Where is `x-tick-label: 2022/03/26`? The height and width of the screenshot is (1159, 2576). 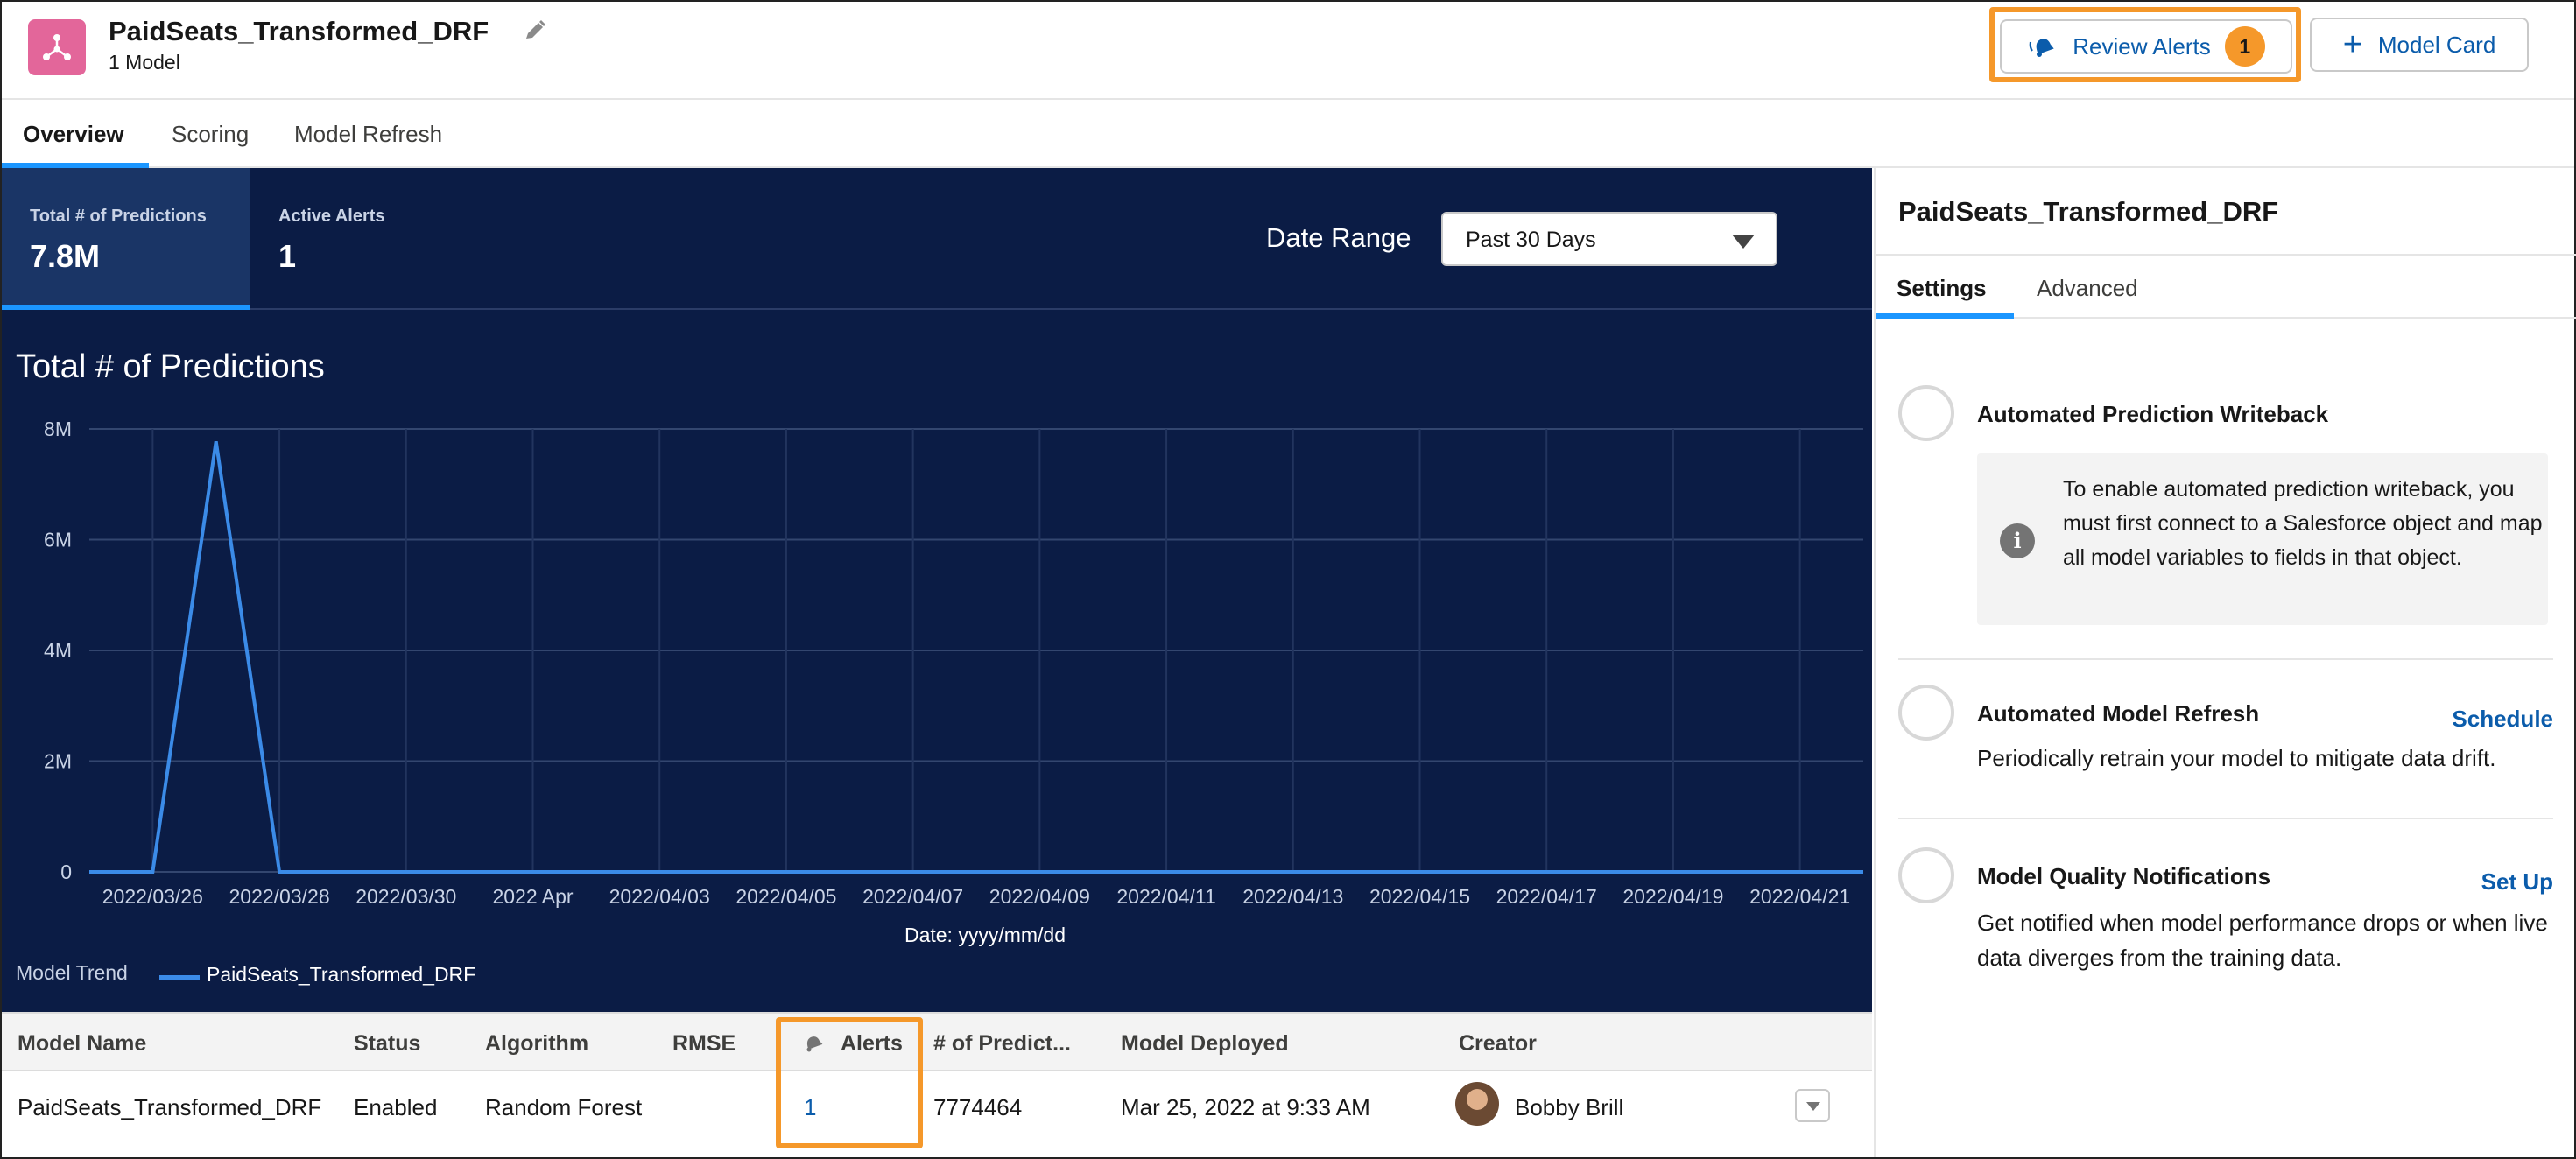 x-tick-label: 2022/03/26 is located at coordinates (152, 896).